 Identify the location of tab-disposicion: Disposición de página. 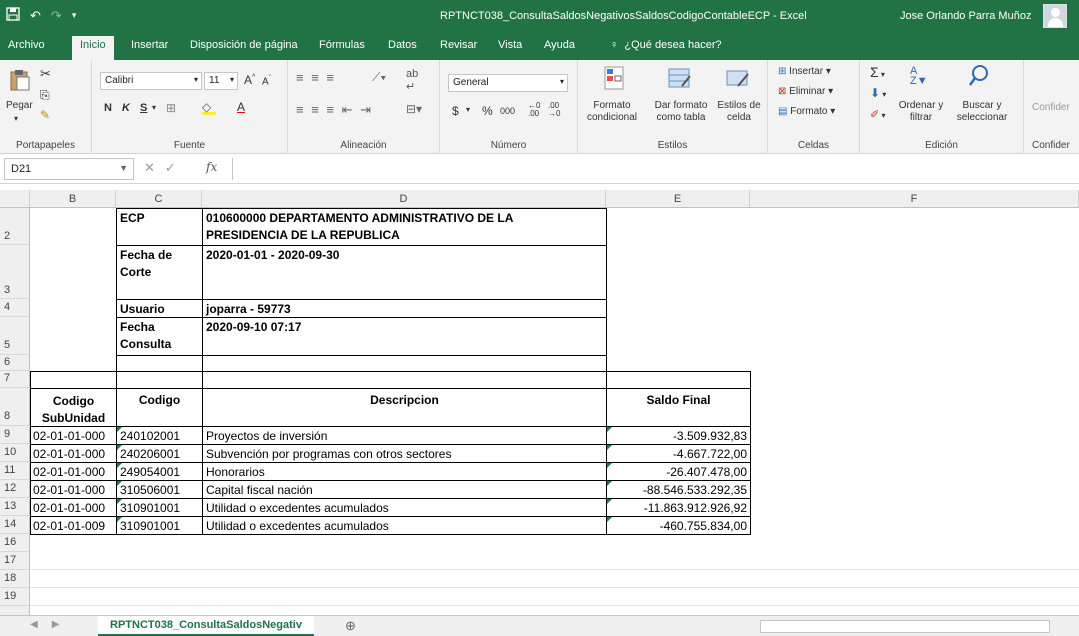
(244, 45).